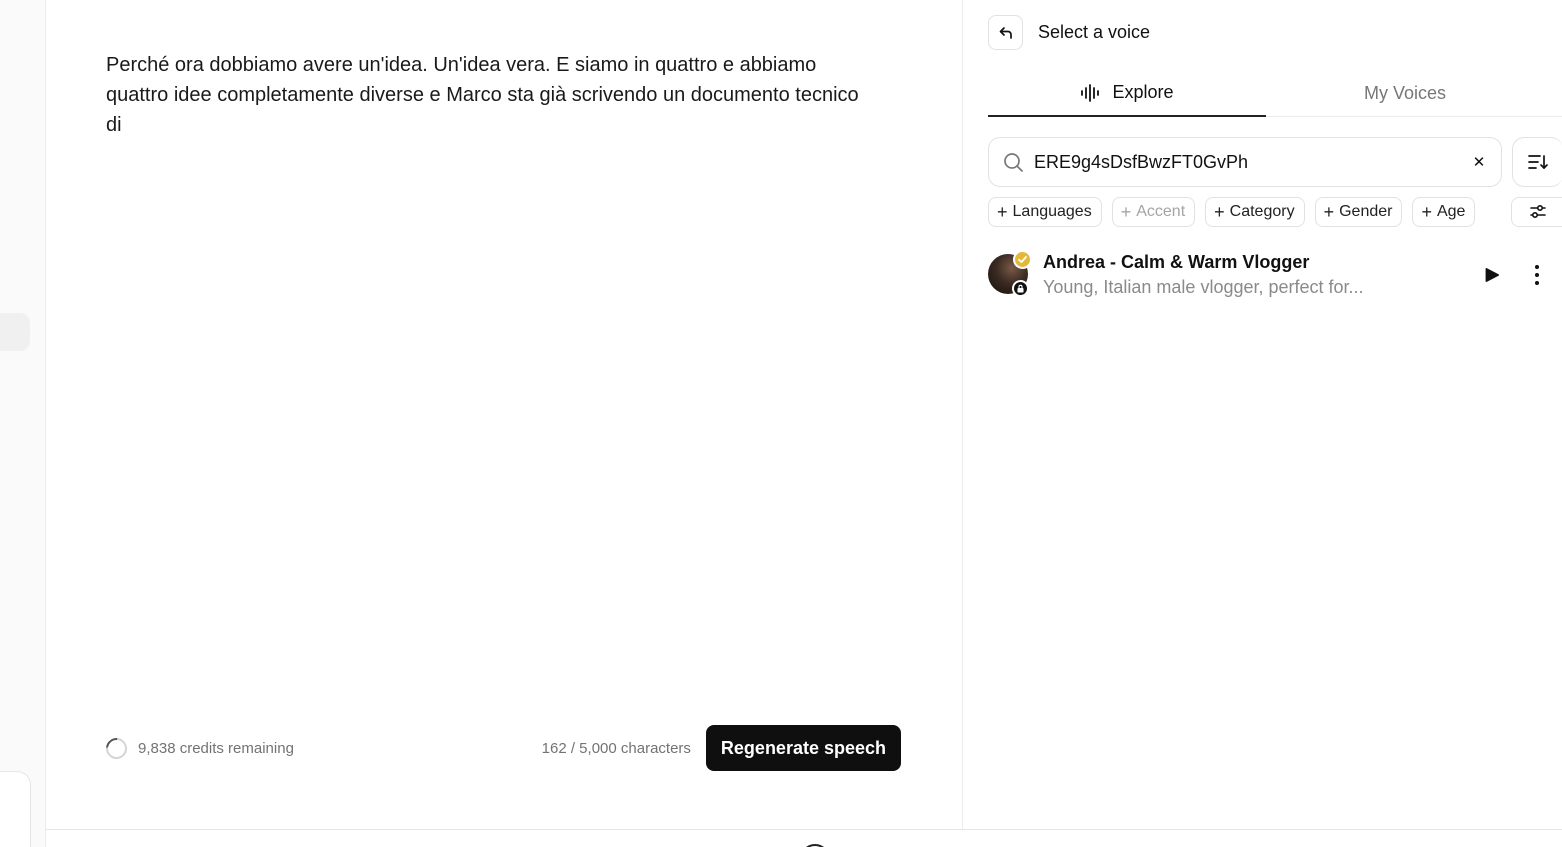 Image resolution: width=1562 pixels, height=847 pixels. Describe the element at coordinates (1366, 211) in the screenshot. I see `filter-label: Gender` at that location.